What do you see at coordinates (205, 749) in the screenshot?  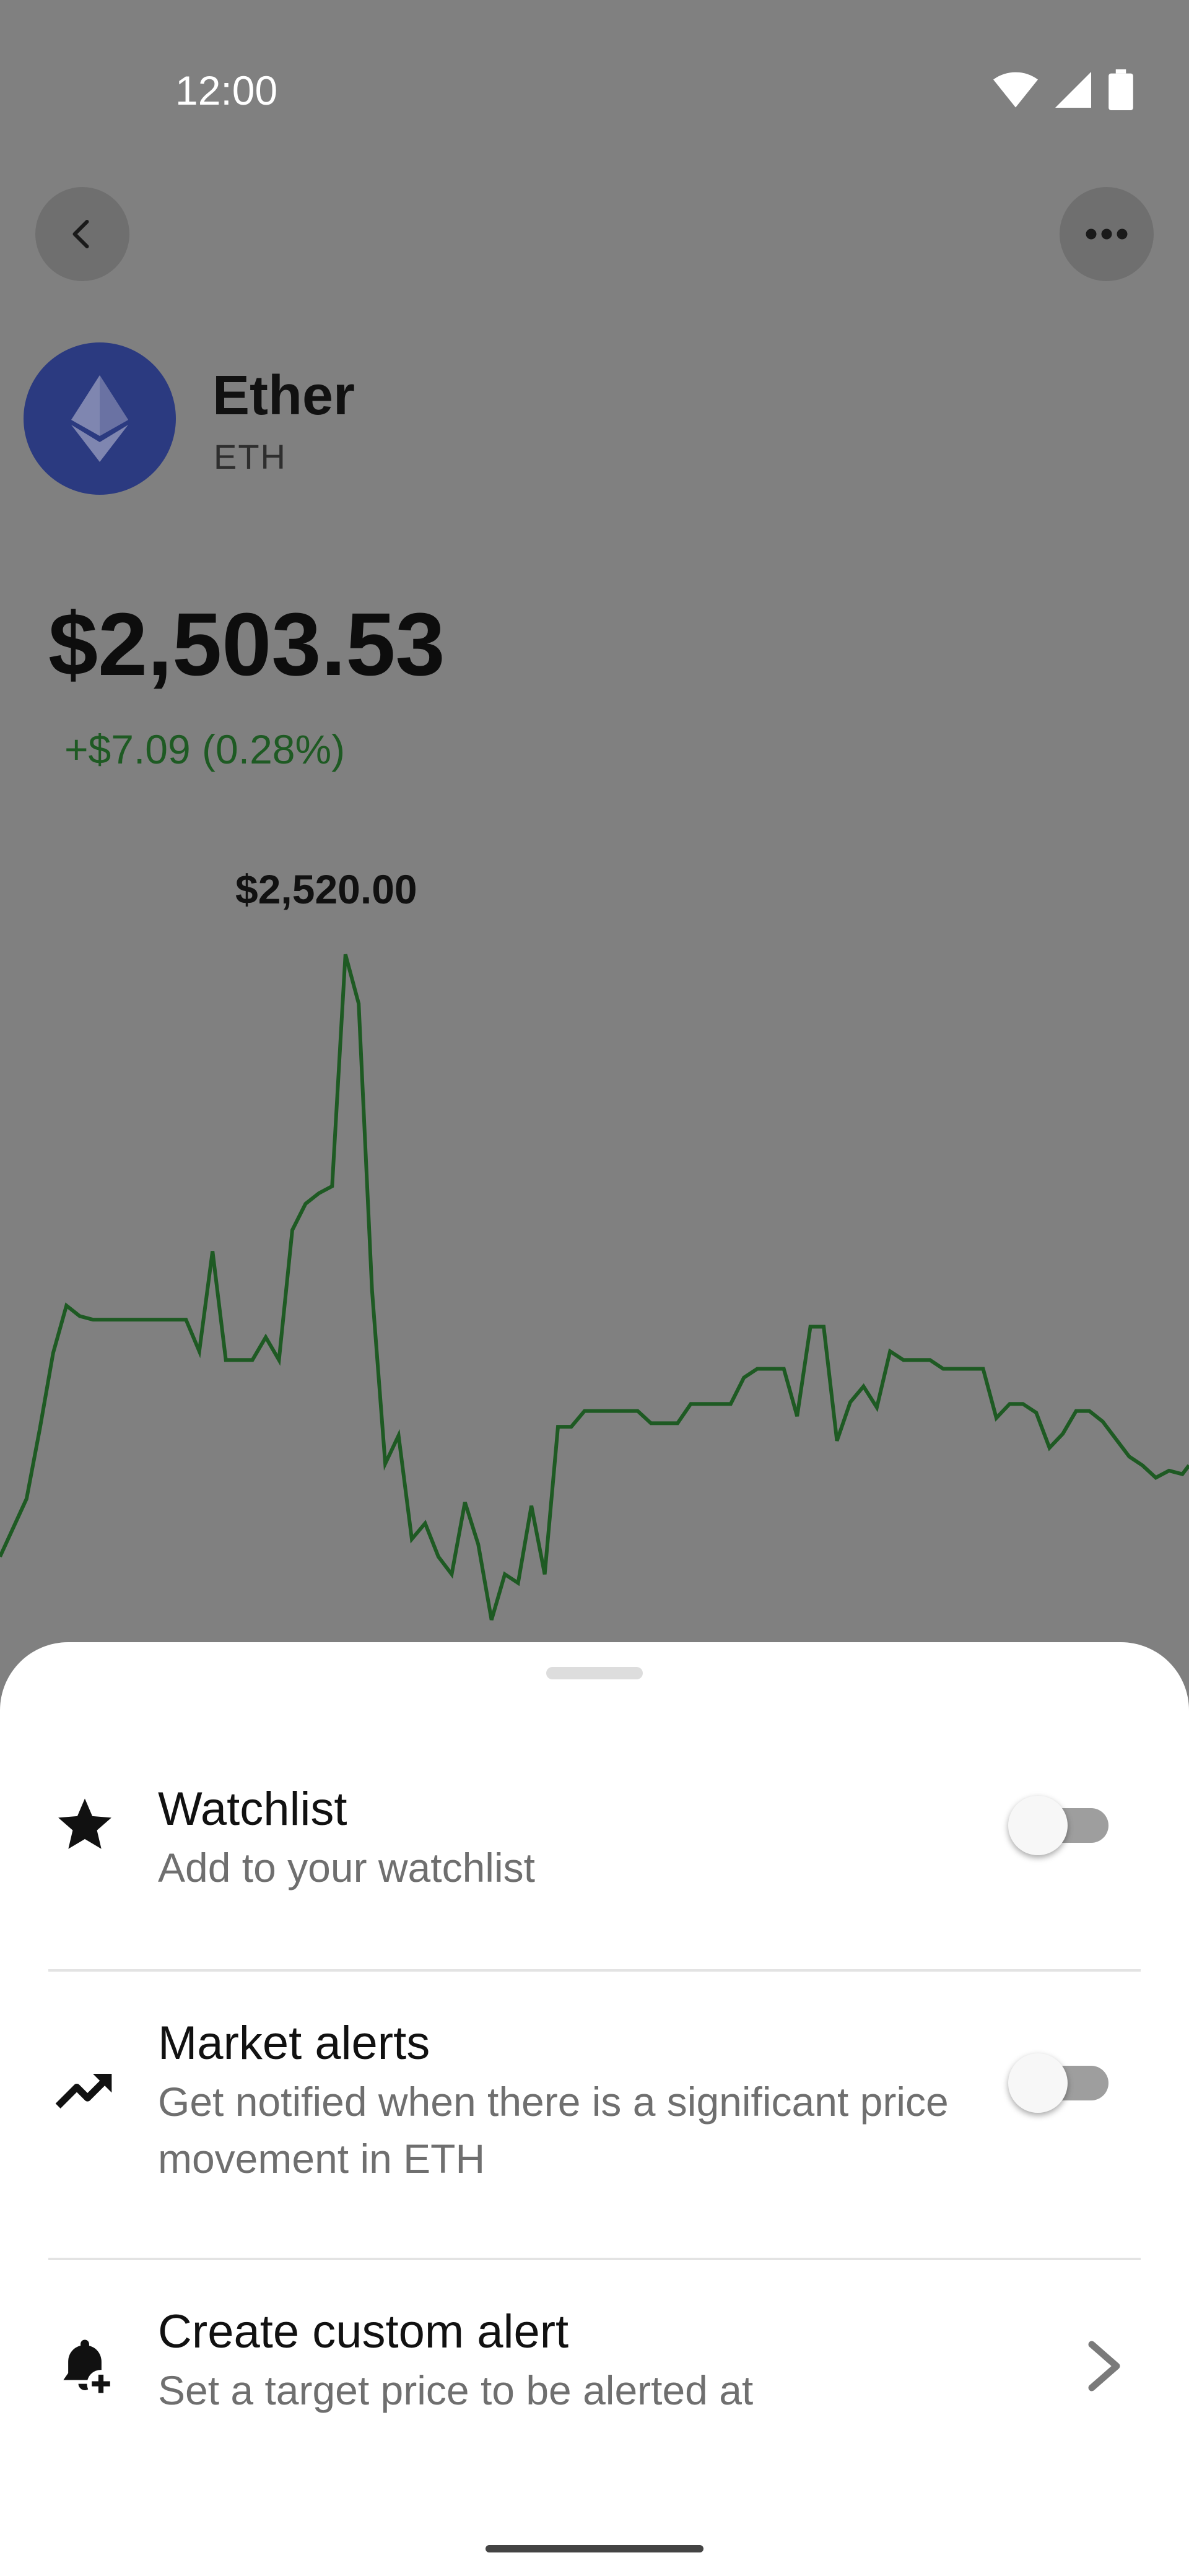 I see `price-change: +$7.09 (0.28%)` at bounding box center [205, 749].